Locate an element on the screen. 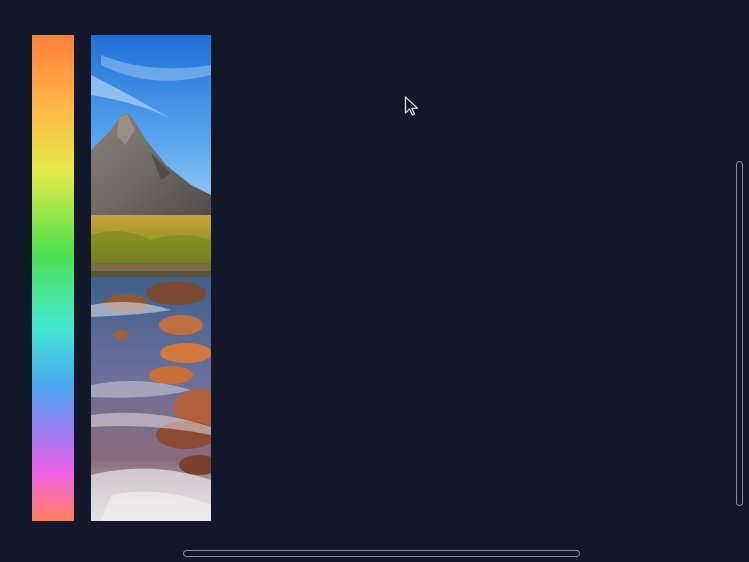 The height and width of the screenshot is (562, 749). vertical-scrollbar is located at coordinates (739, 333).